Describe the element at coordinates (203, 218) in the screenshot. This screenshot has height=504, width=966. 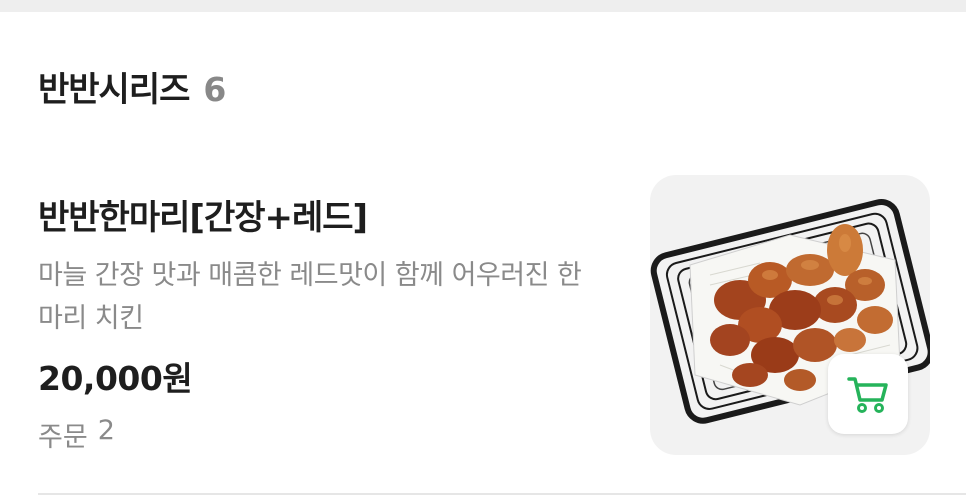
I see `menu-item-name: 반반한마리[간장+레드]` at that location.